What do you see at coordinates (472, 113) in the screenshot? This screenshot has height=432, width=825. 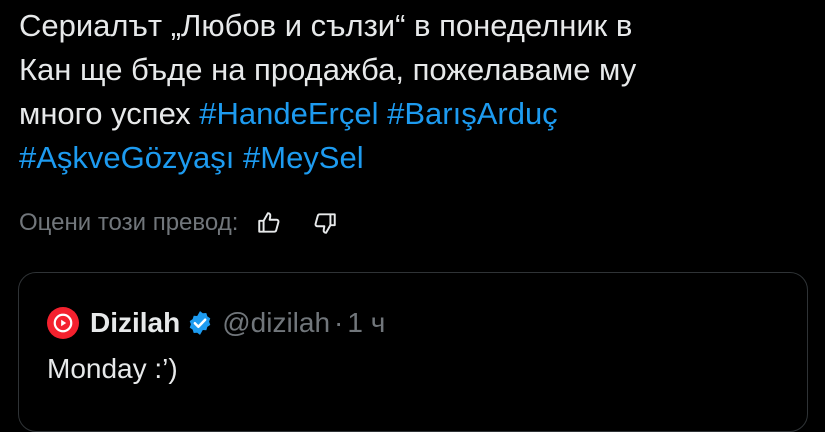 I see `hashtag-baris-arduc: #BarışArduç` at bounding box center [472, 113].